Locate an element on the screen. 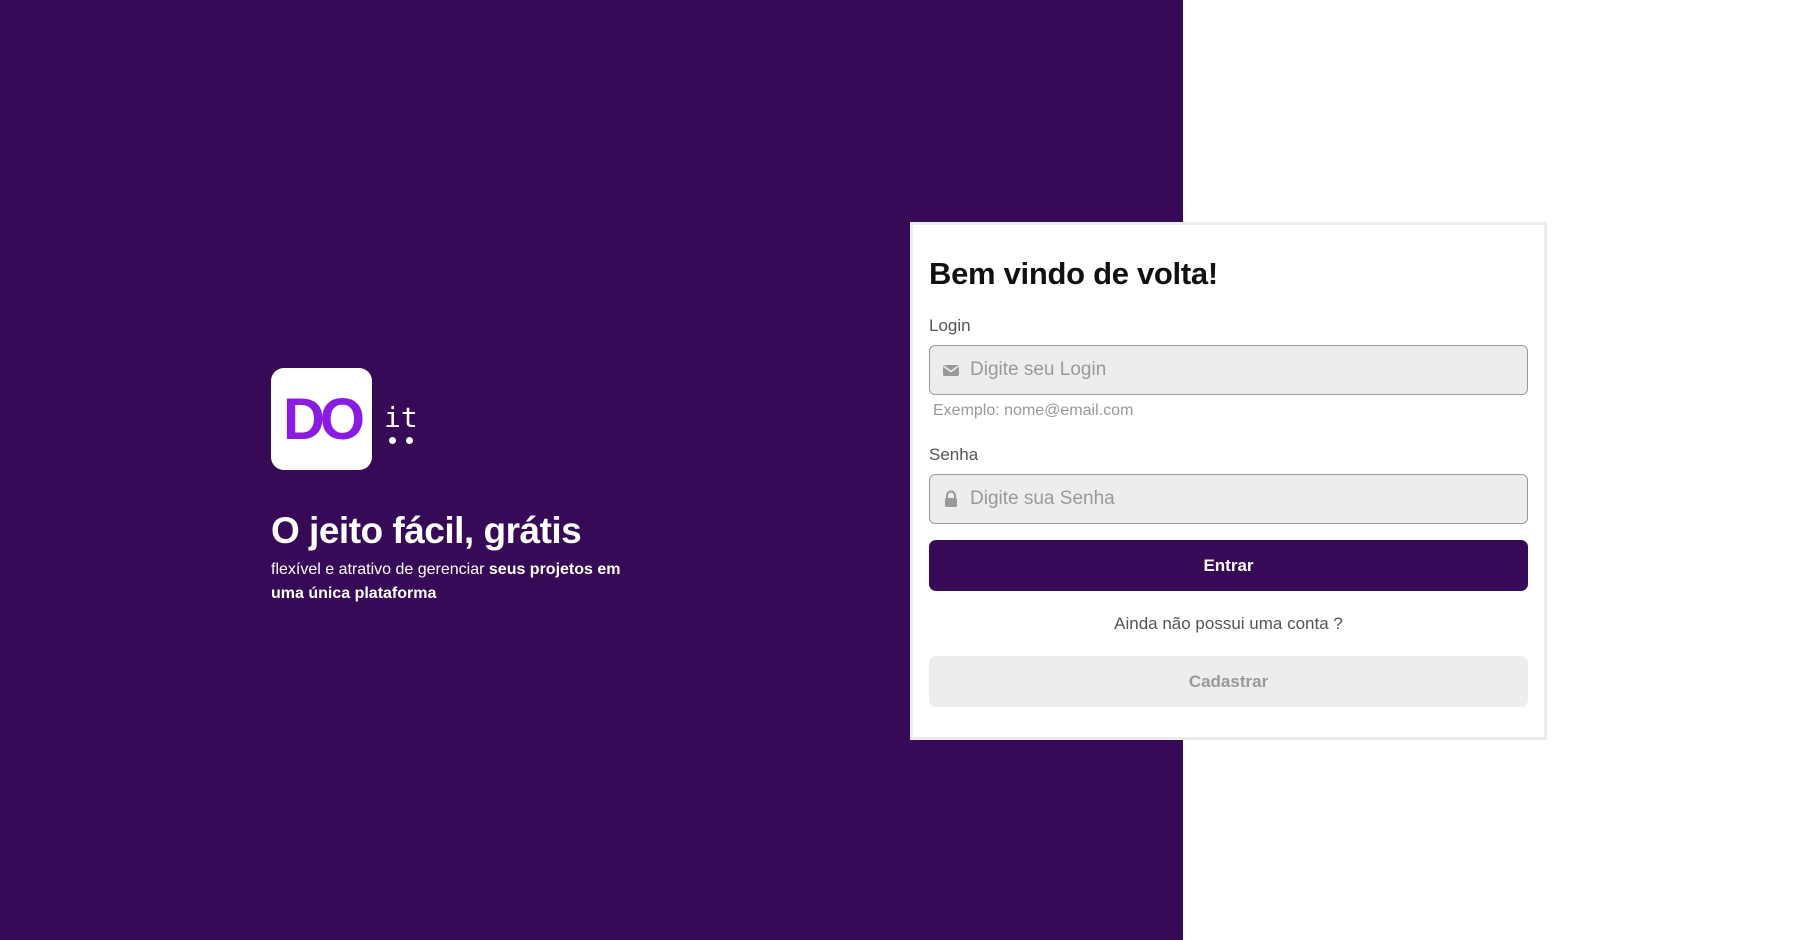  logo-suffix: it is located at coordinates (401, 422).